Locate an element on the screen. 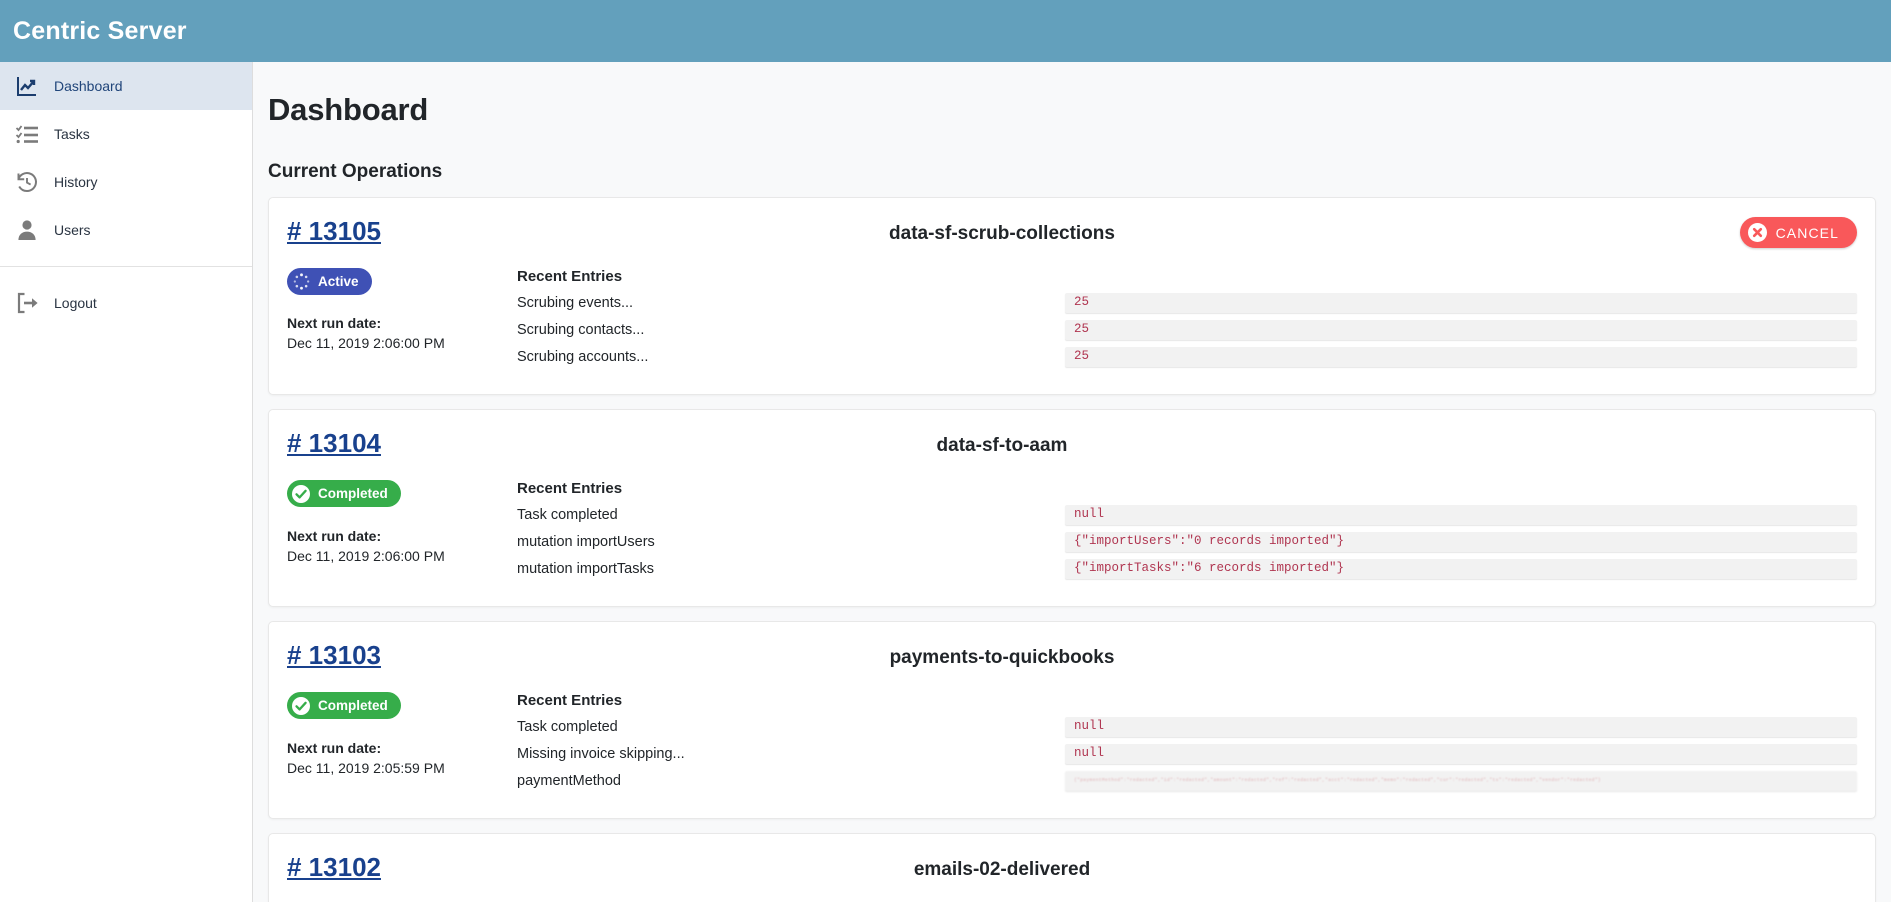 Image resolution: width=1891 pixels, height=902 pixels. sidebar-divider is located at coordinates (126, 266).